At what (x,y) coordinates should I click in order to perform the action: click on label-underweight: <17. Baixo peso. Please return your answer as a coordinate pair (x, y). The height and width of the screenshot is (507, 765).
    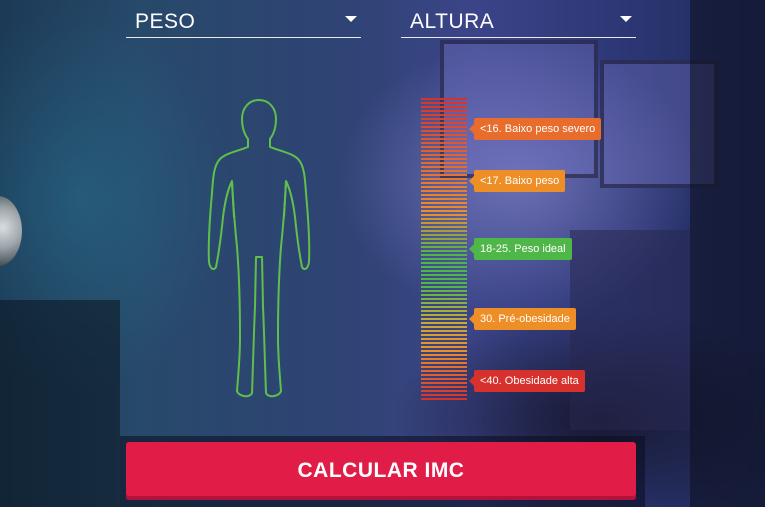
    Looking at the image, I should click on (517, 181).